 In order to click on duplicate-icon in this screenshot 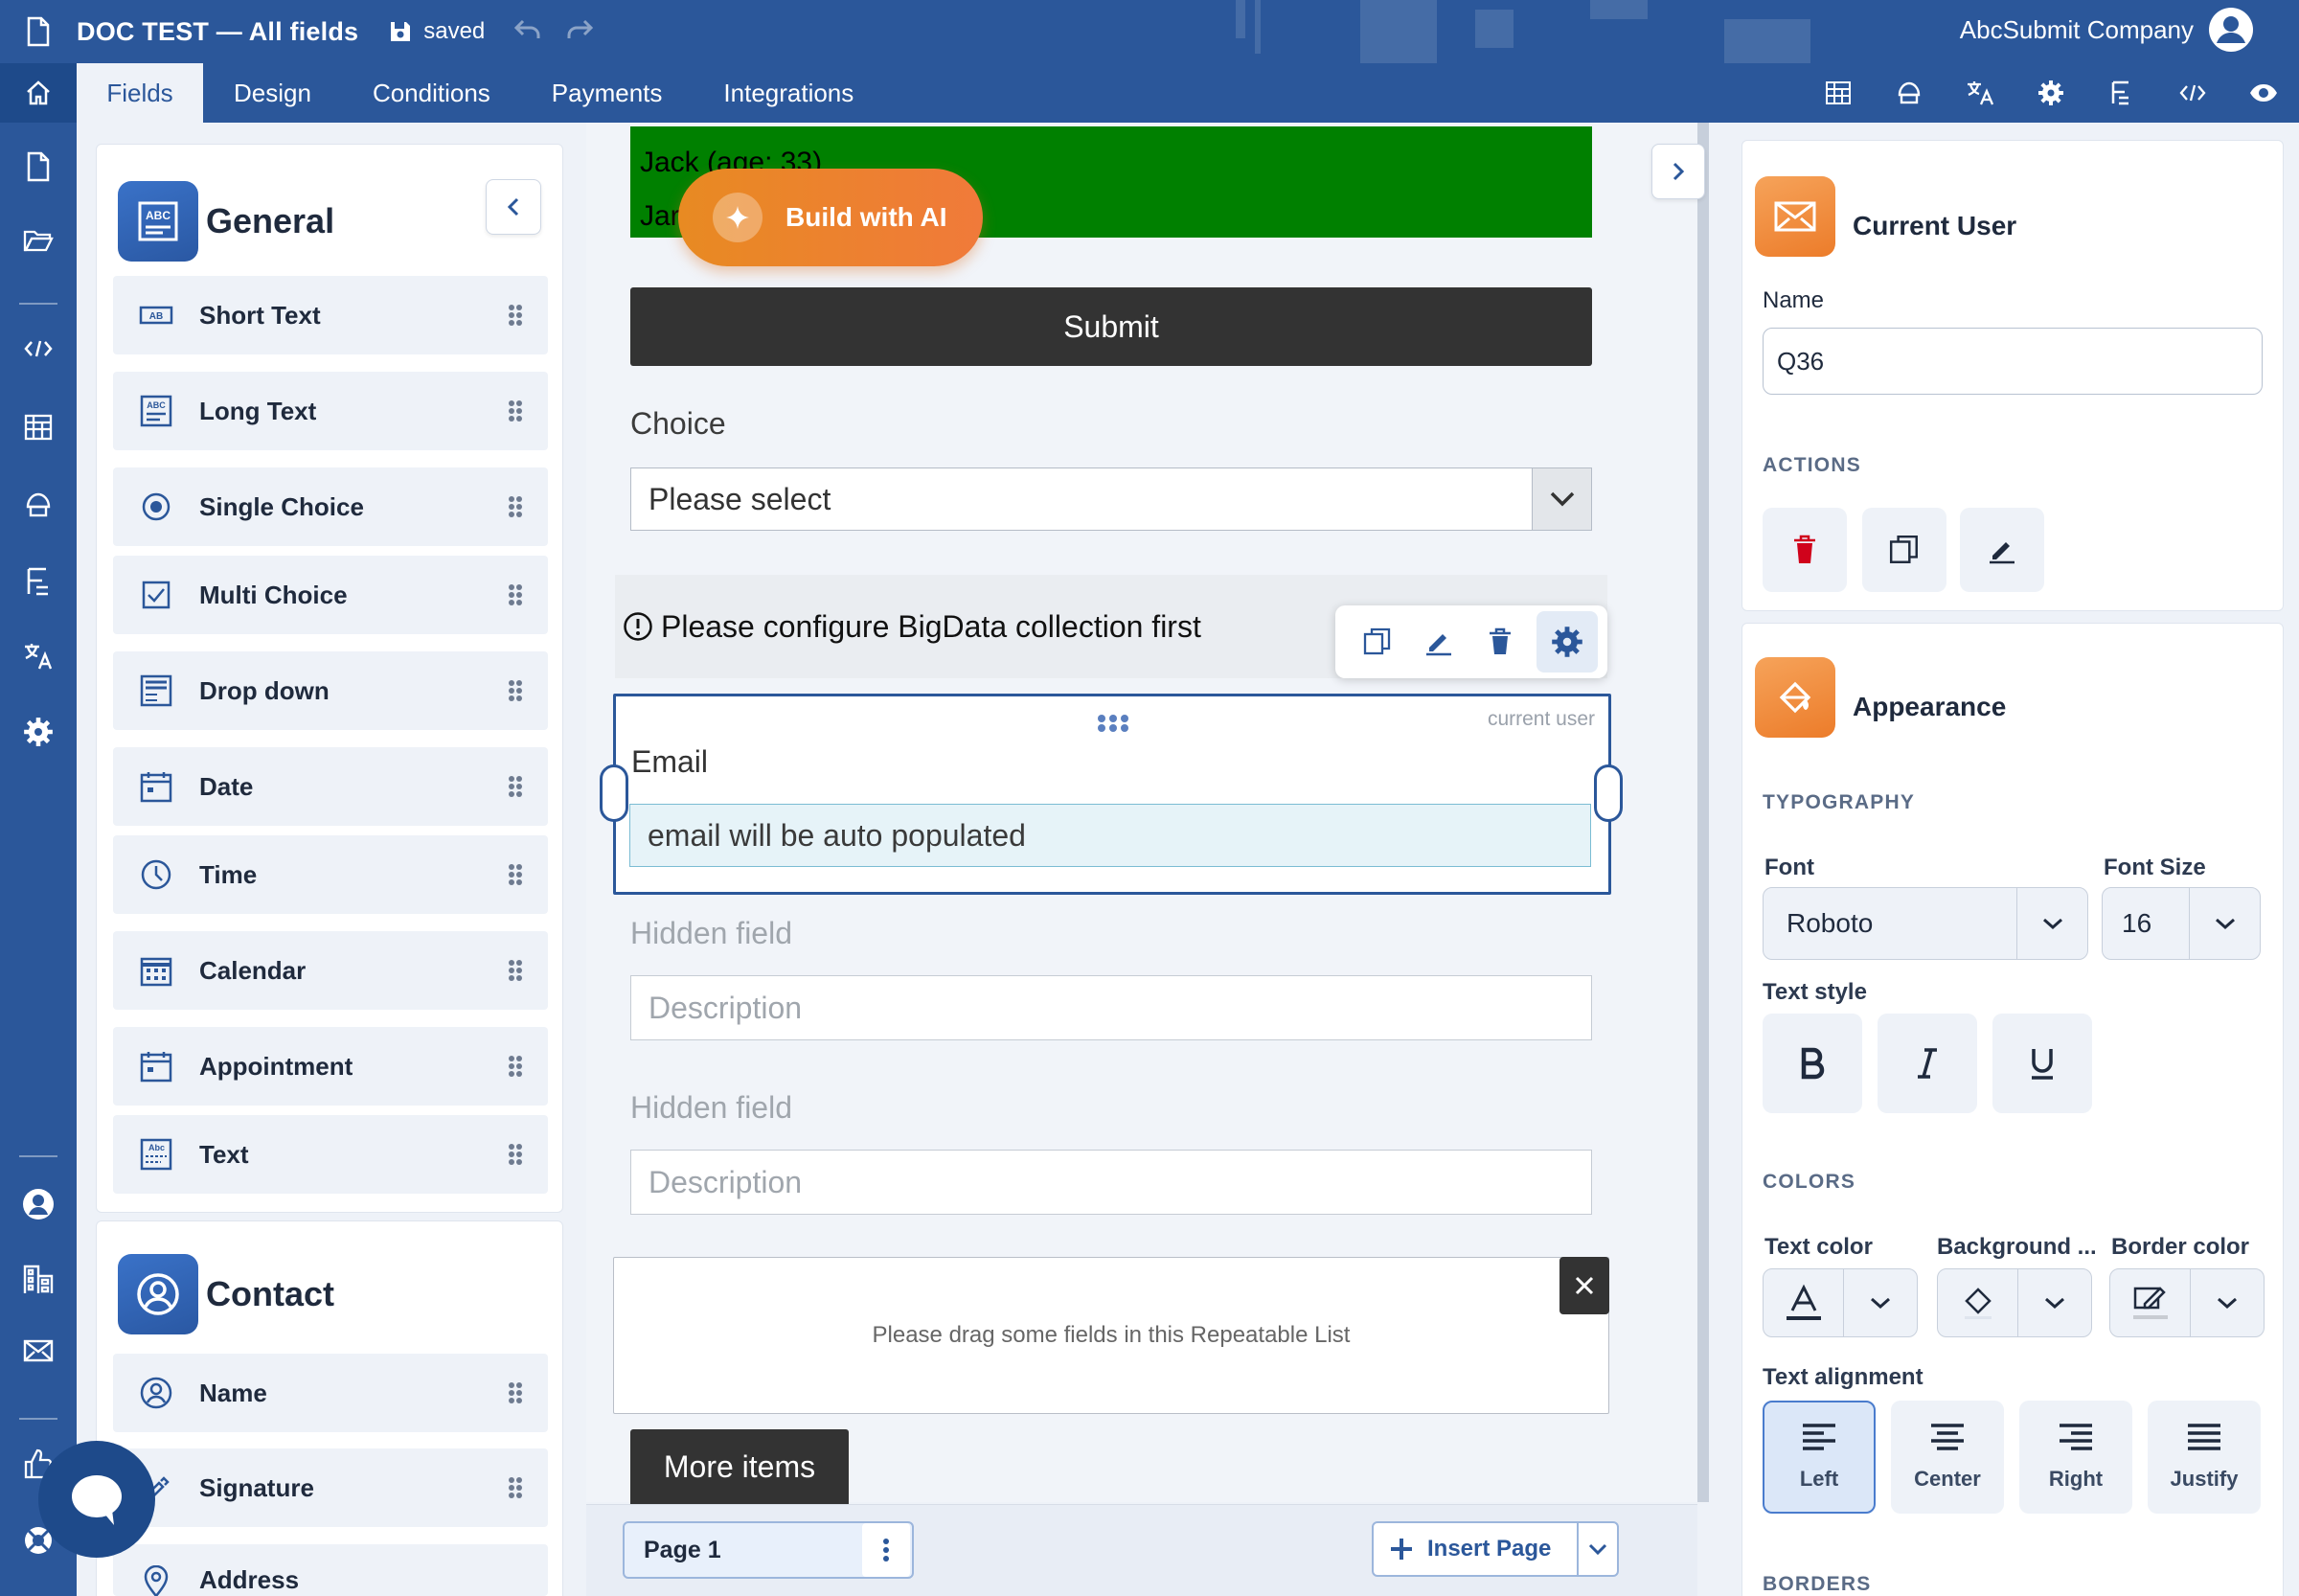, I will do `click(1377, 642)`.